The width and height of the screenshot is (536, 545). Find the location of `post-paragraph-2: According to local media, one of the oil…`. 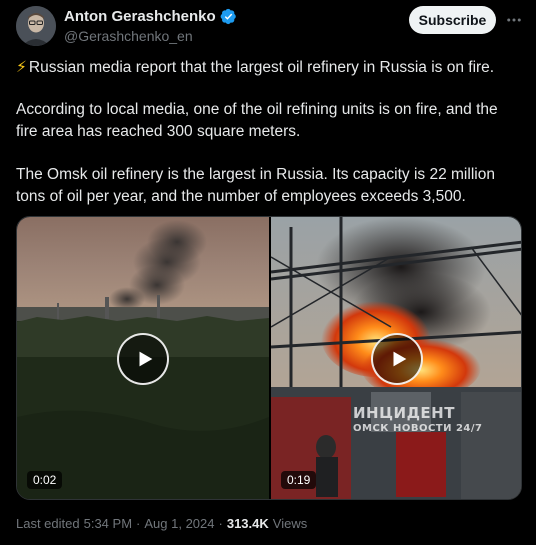

post-paragraph-2: According to local media, one of the oil… is located at coordinates (257, 120).